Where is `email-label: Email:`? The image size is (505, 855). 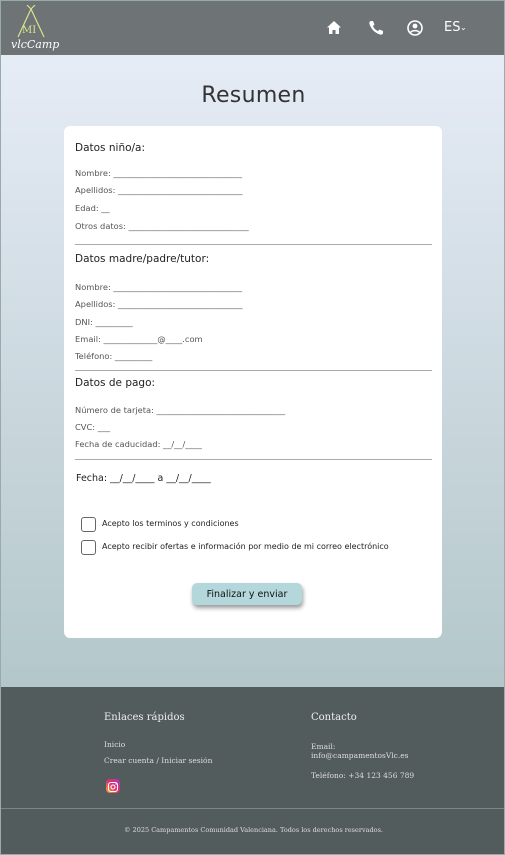
email-label: Email: is located at coordinates (323, 746).